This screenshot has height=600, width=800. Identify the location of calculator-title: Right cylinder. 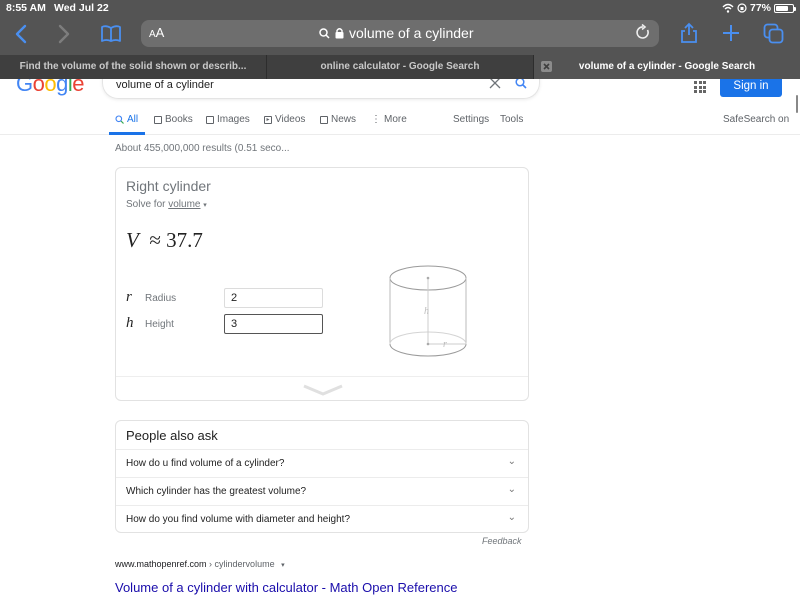
(168, 186).